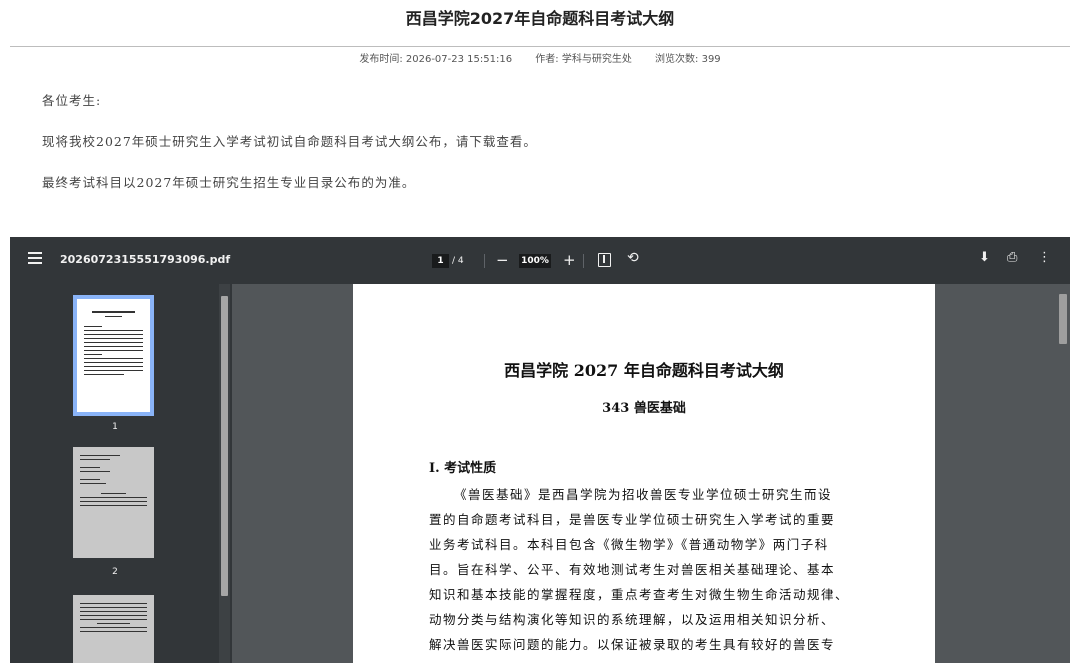 The height and width of the screenshot is (663, 1080). I want to click on paragraph-line: 解决兽医实际问题的能力。以保证被录取的考生具有较好的兽医专, so click(632, 644).